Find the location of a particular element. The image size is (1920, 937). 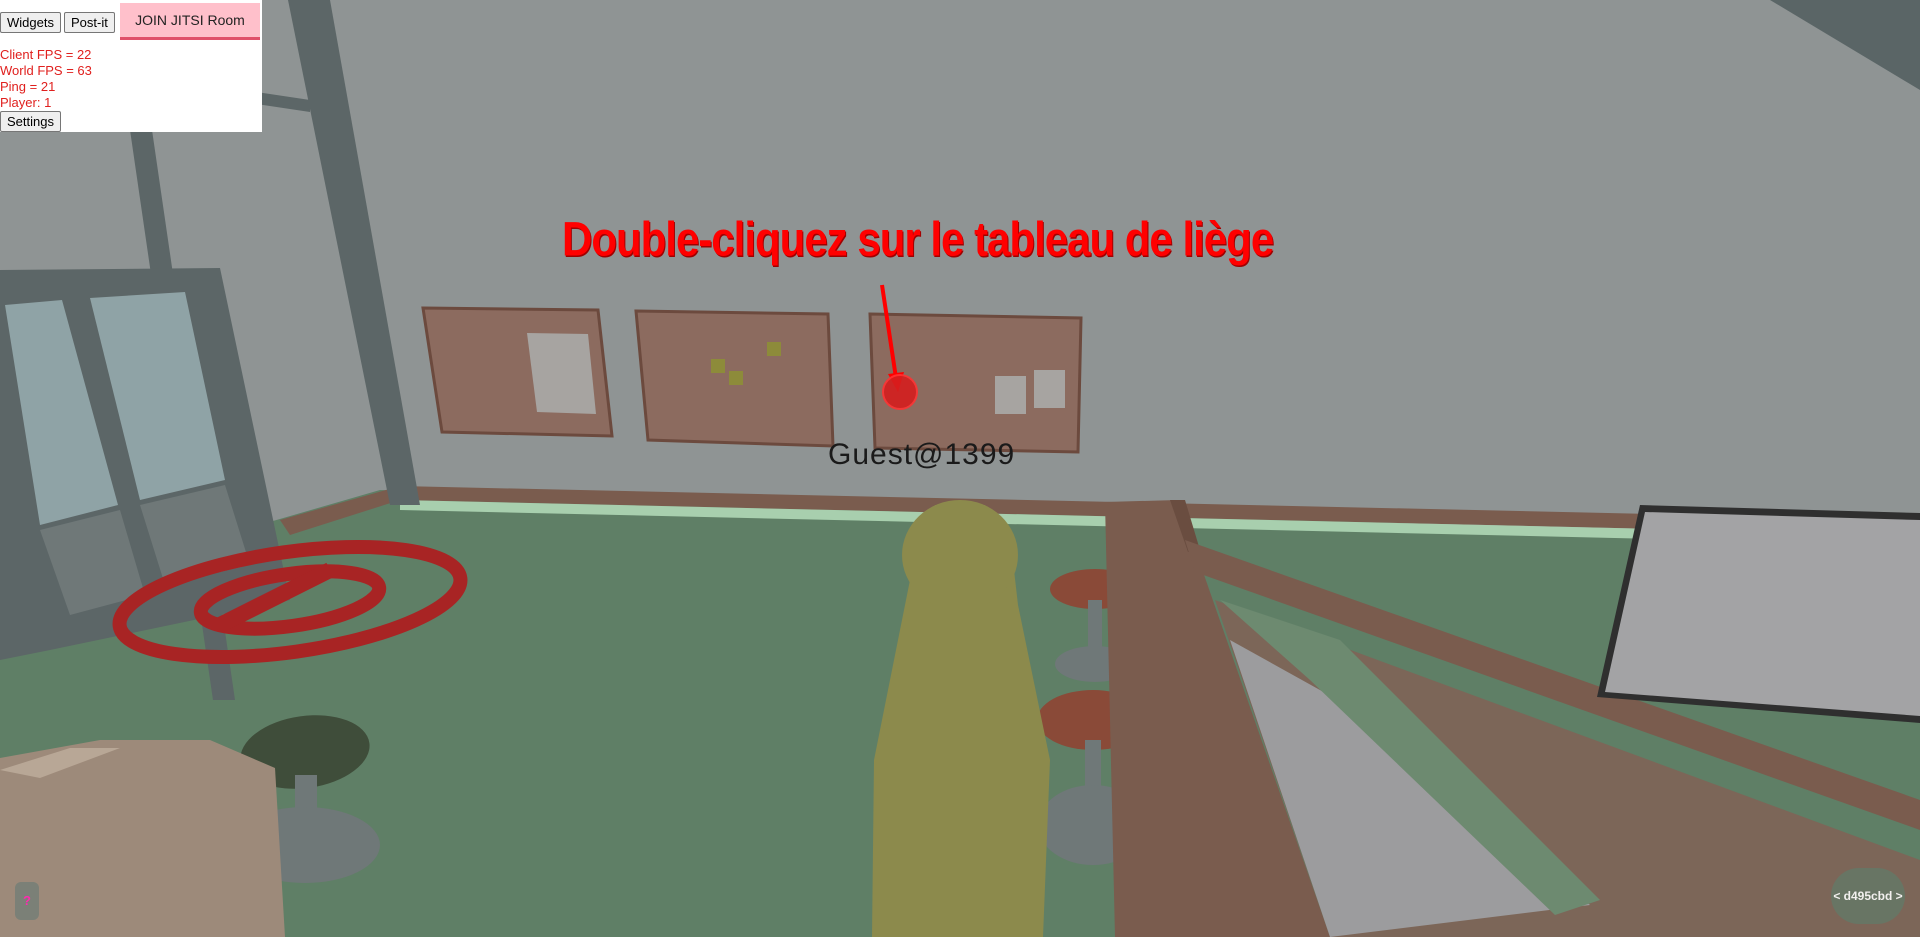

player-name-tag: Guest@1399 is located at coordinates (922, 454).